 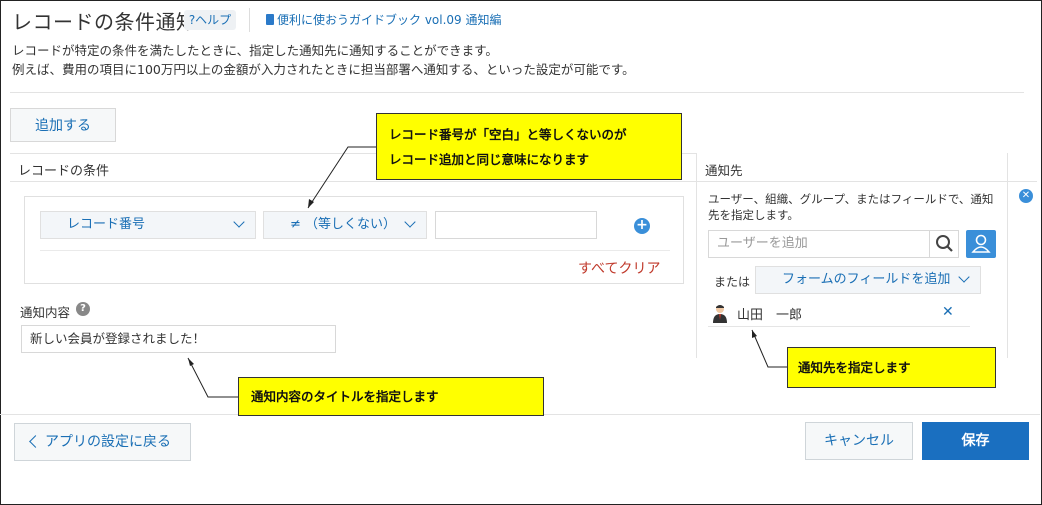 I want to click on condition-callout: レコード番号が「空白」と等しくないのが レコード追加と同じ意味になります, so click(x=529, y=146).